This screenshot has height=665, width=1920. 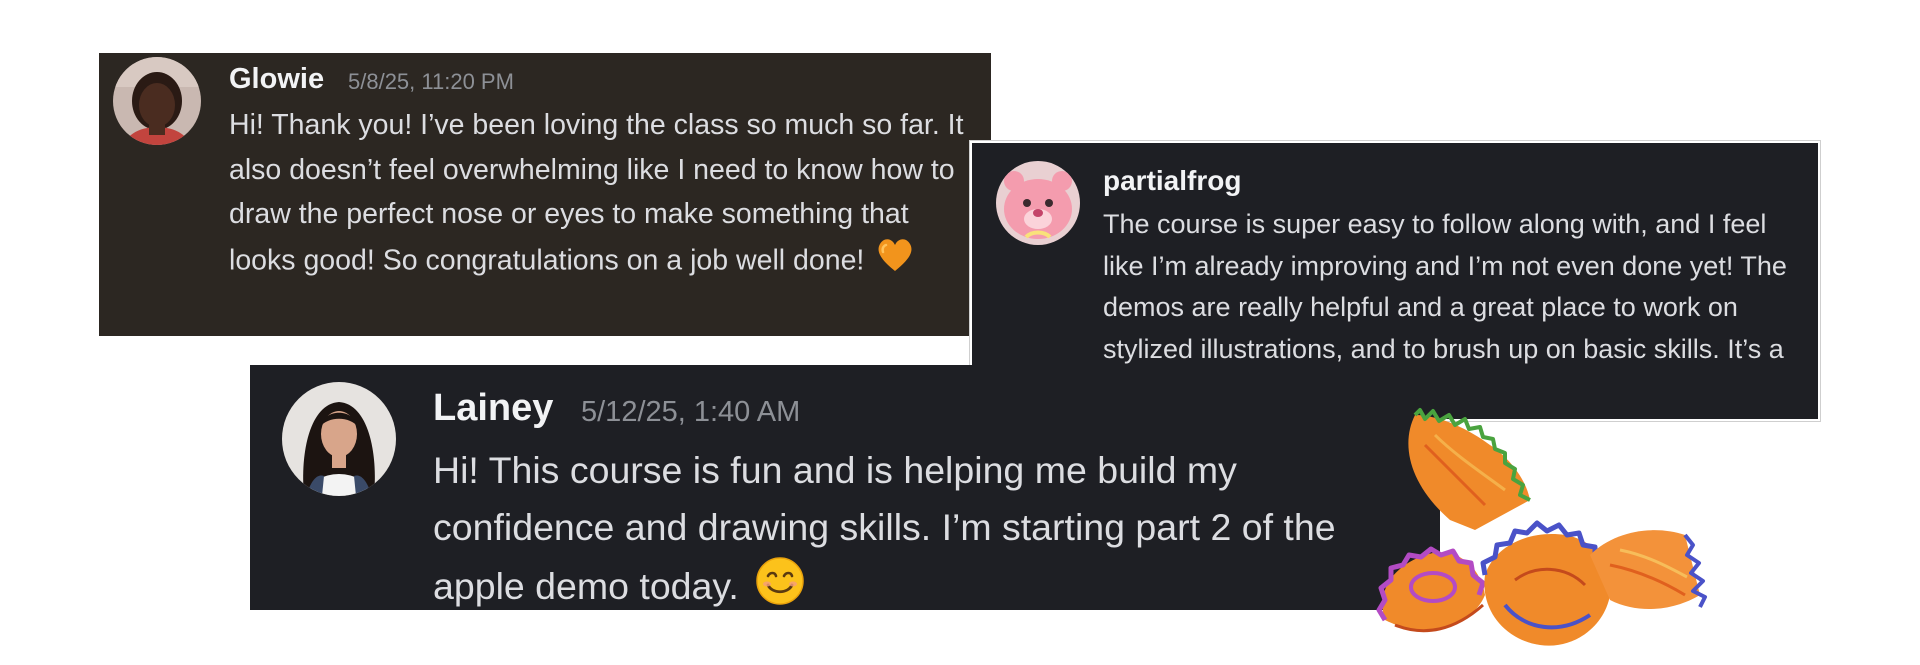 What do you see at coordinates (777, 589) in the screenshot?
I see `smiling-face-icon` at bounding box center [777, 589].